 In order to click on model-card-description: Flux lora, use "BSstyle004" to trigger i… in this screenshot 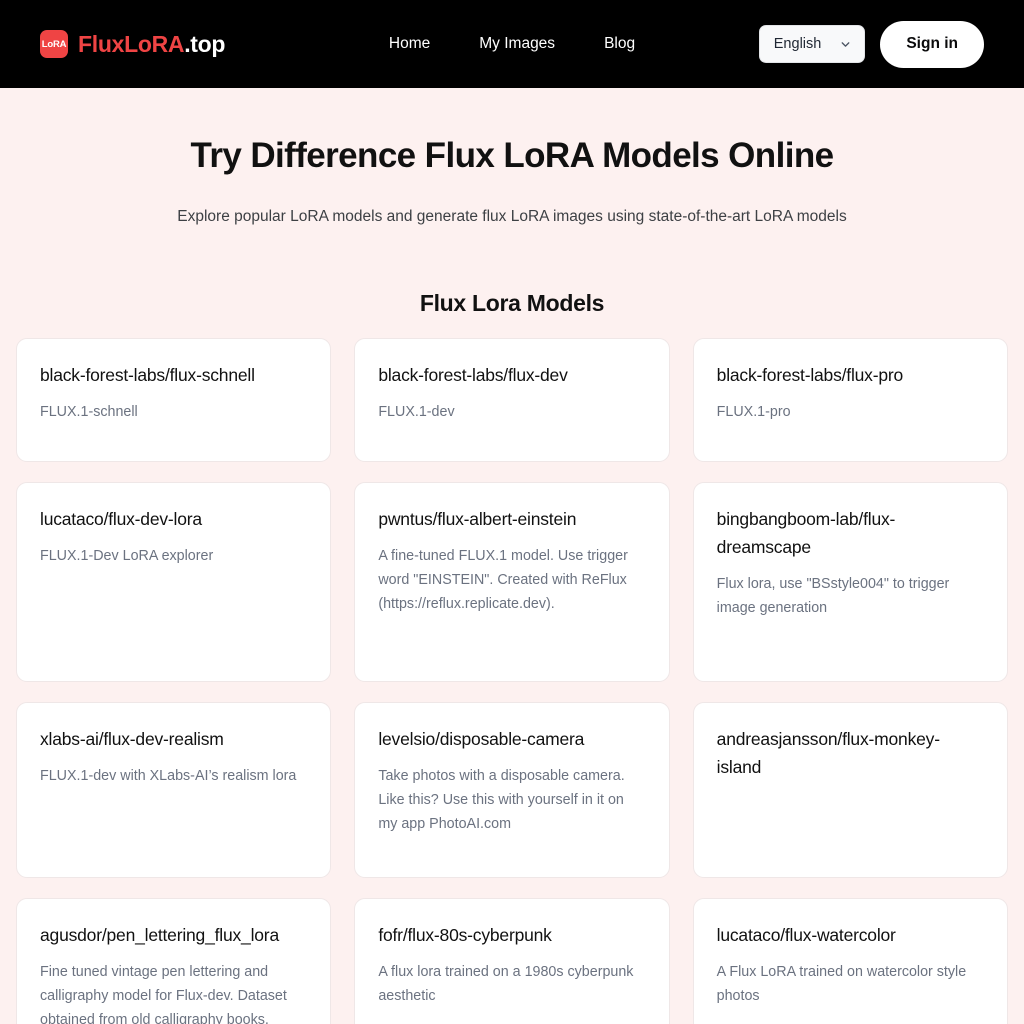, I will do `click(833, 595)`.